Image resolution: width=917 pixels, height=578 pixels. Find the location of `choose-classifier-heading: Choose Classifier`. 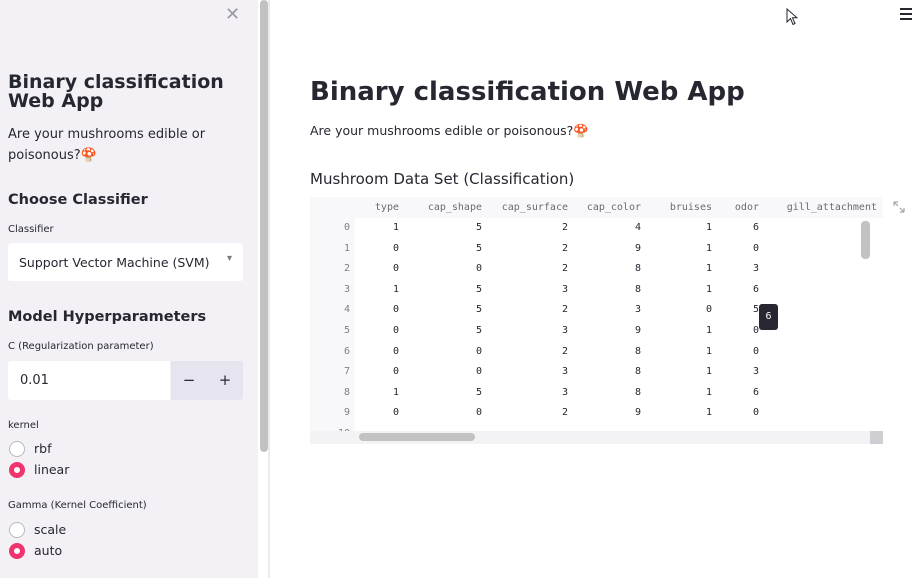

choose-classifier-heading: Choose Classifier is located at coordinates (78, 200).